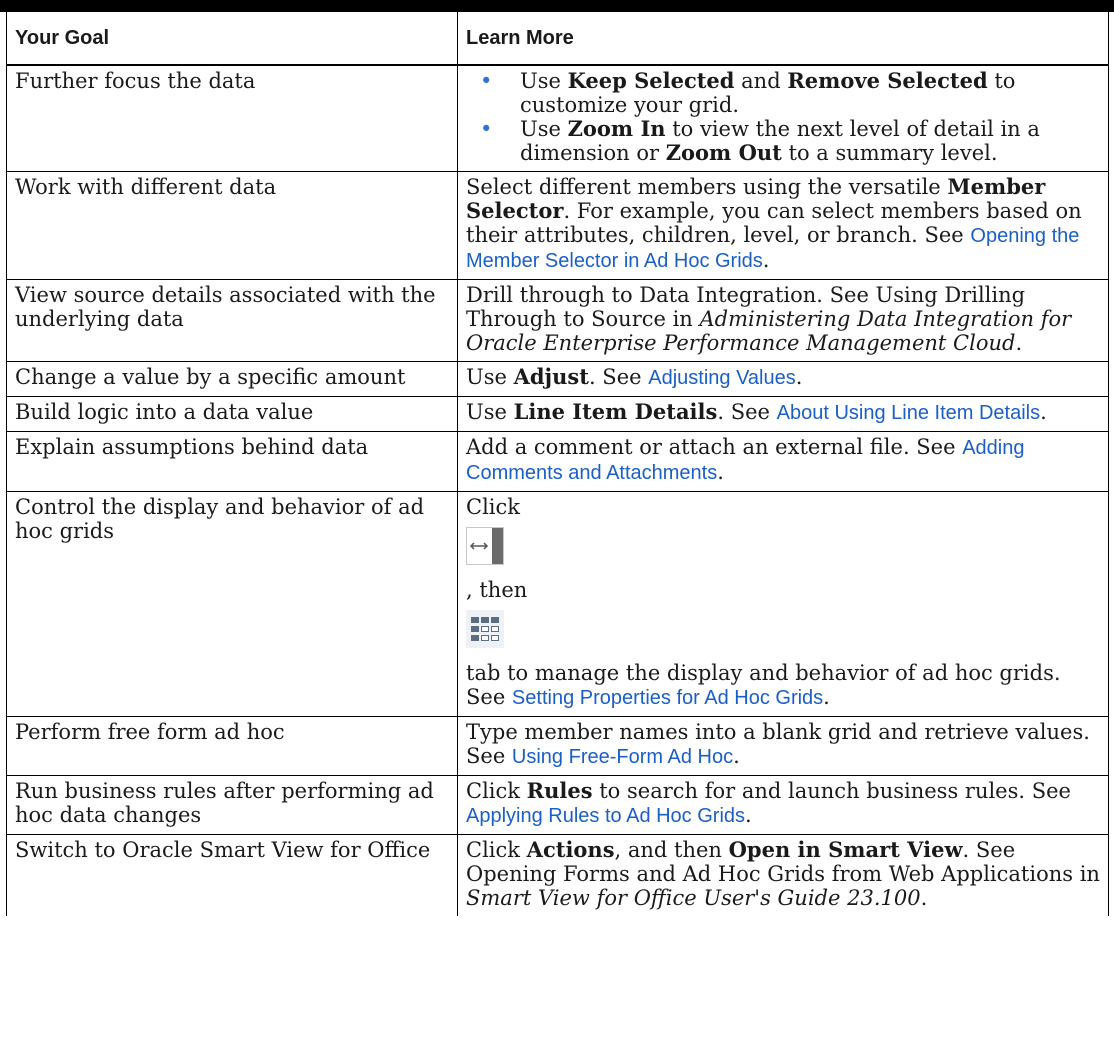 Image resolution: width=1114 pixels, height=1038 pixels. Describe the element at coordinates (651, 80) in the screenshot. I see `keep-selected-term: Keep Selected` at that location.